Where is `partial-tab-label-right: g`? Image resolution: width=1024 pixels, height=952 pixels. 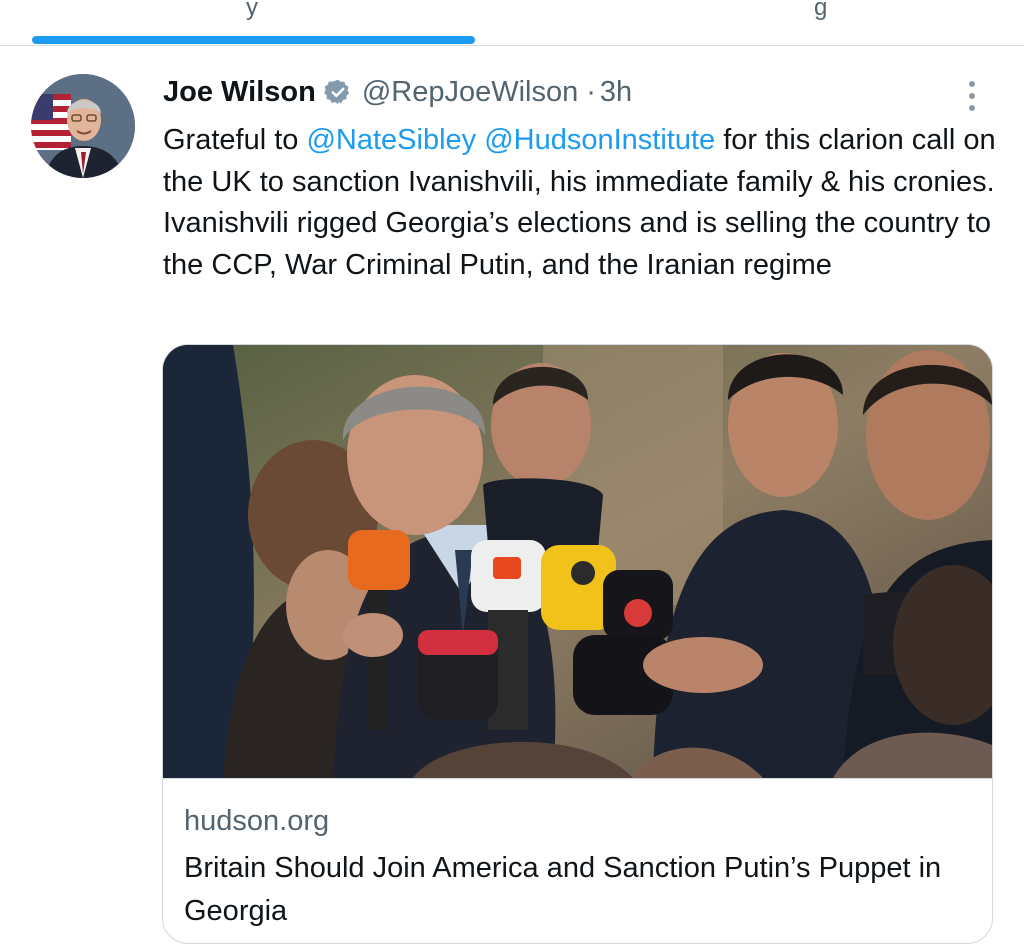 partial-tab-label-right: g is located at coordinates (820, 11).